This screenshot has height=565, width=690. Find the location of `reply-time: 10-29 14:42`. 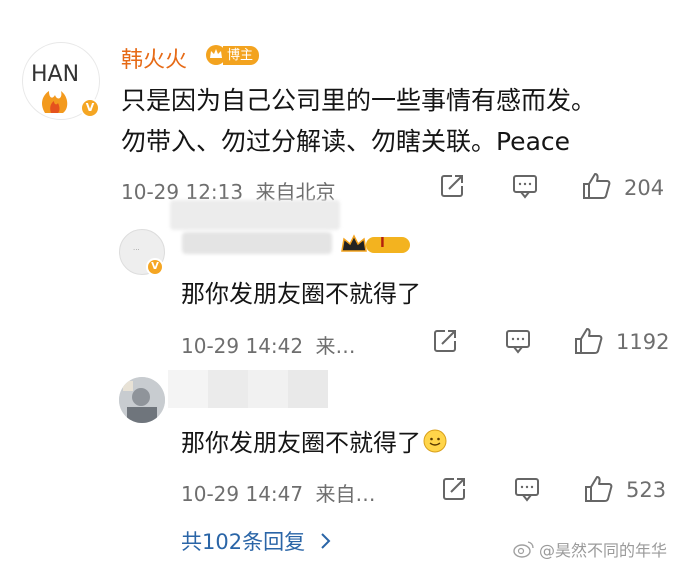

reply-time: 10-29 14:42 is located at coordinates (242, 346).